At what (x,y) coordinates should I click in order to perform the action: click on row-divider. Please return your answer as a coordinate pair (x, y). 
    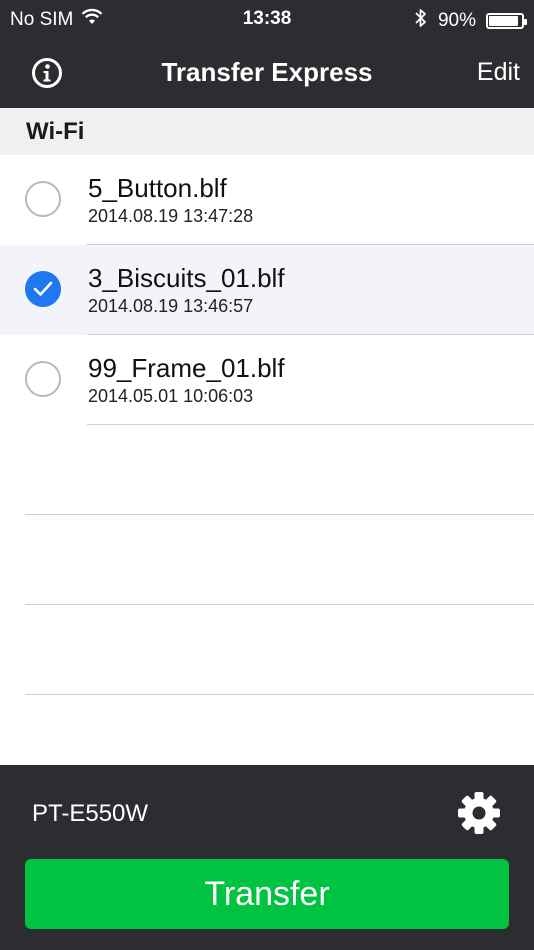
    Looking at the image, I should click on (310, 424).